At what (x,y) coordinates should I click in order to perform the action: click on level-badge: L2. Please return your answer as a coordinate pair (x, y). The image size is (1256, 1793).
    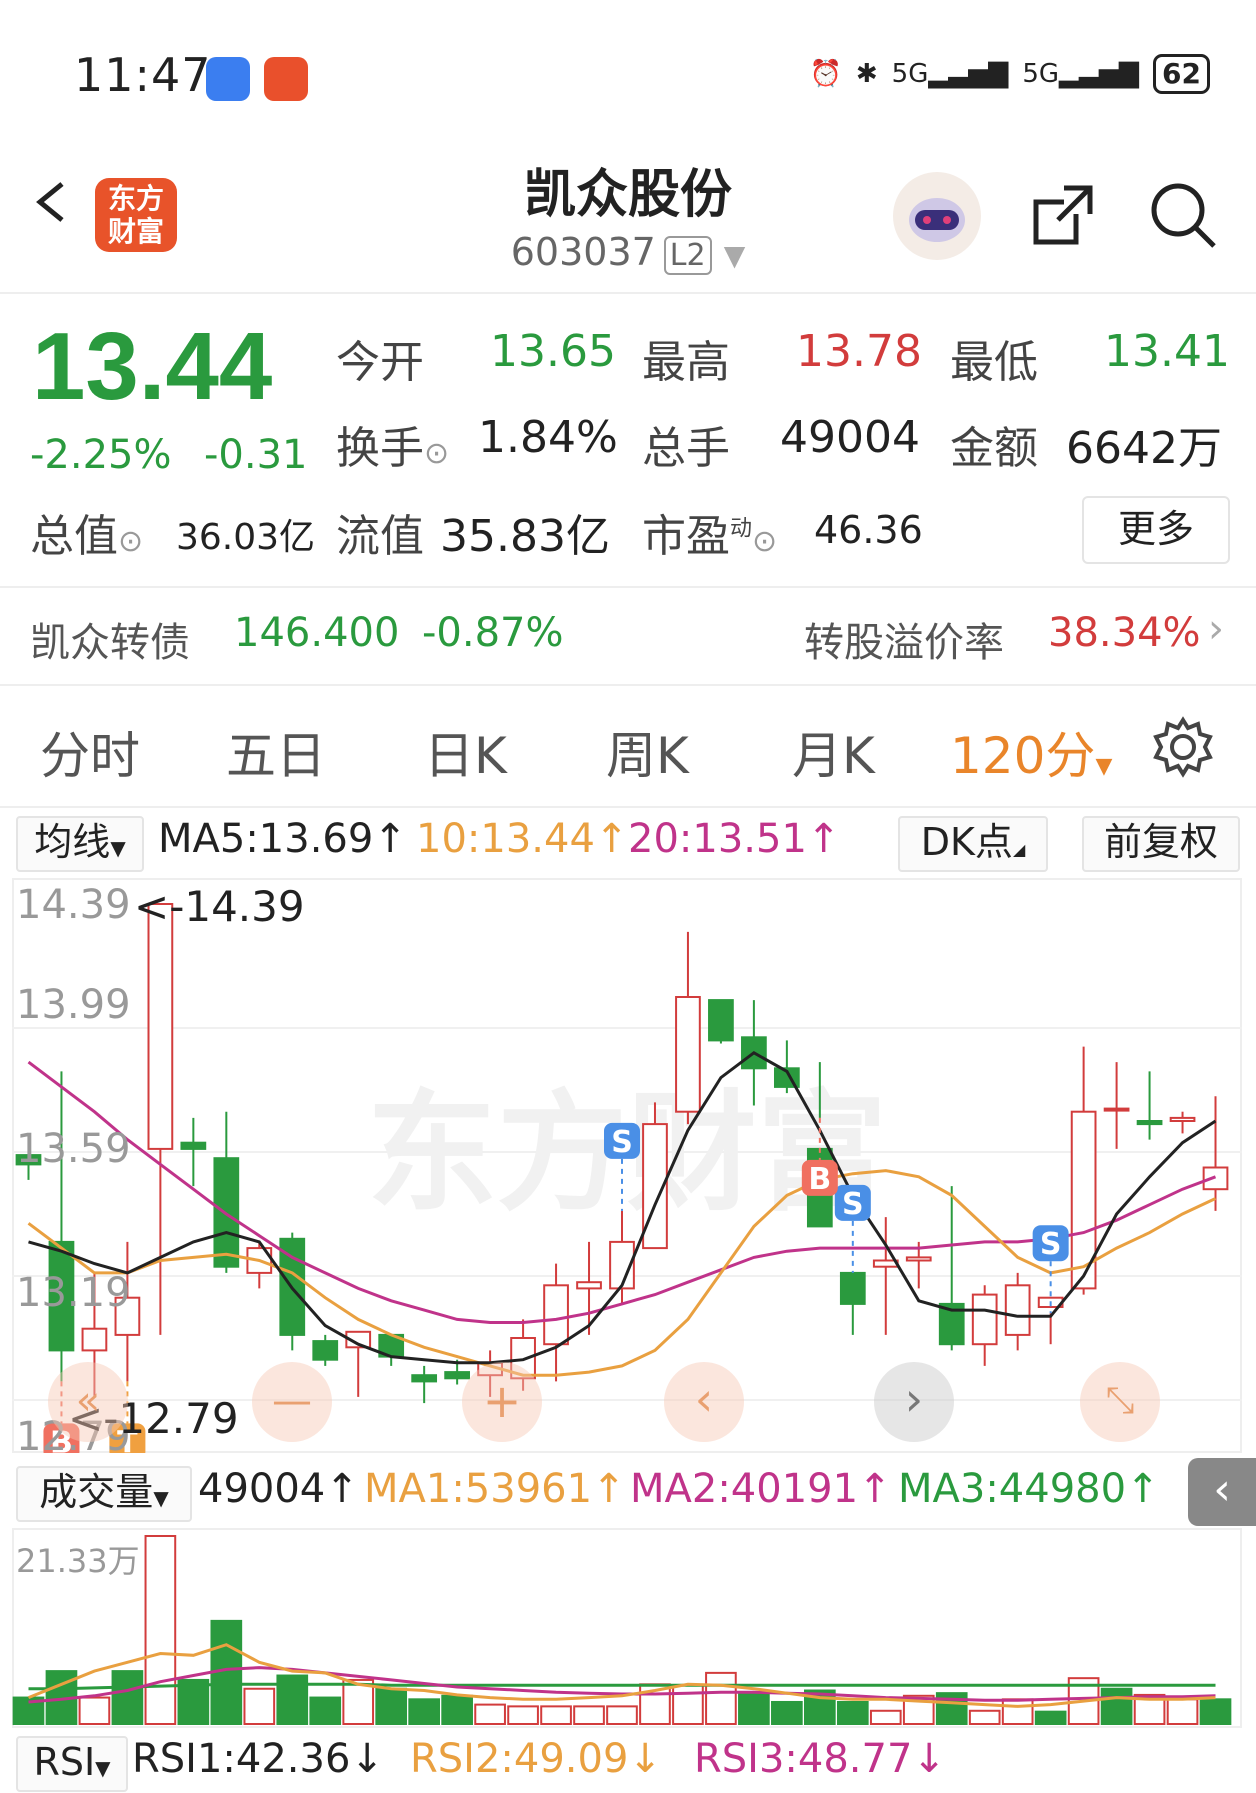
    Looking at the image, I should click on (687, 255).